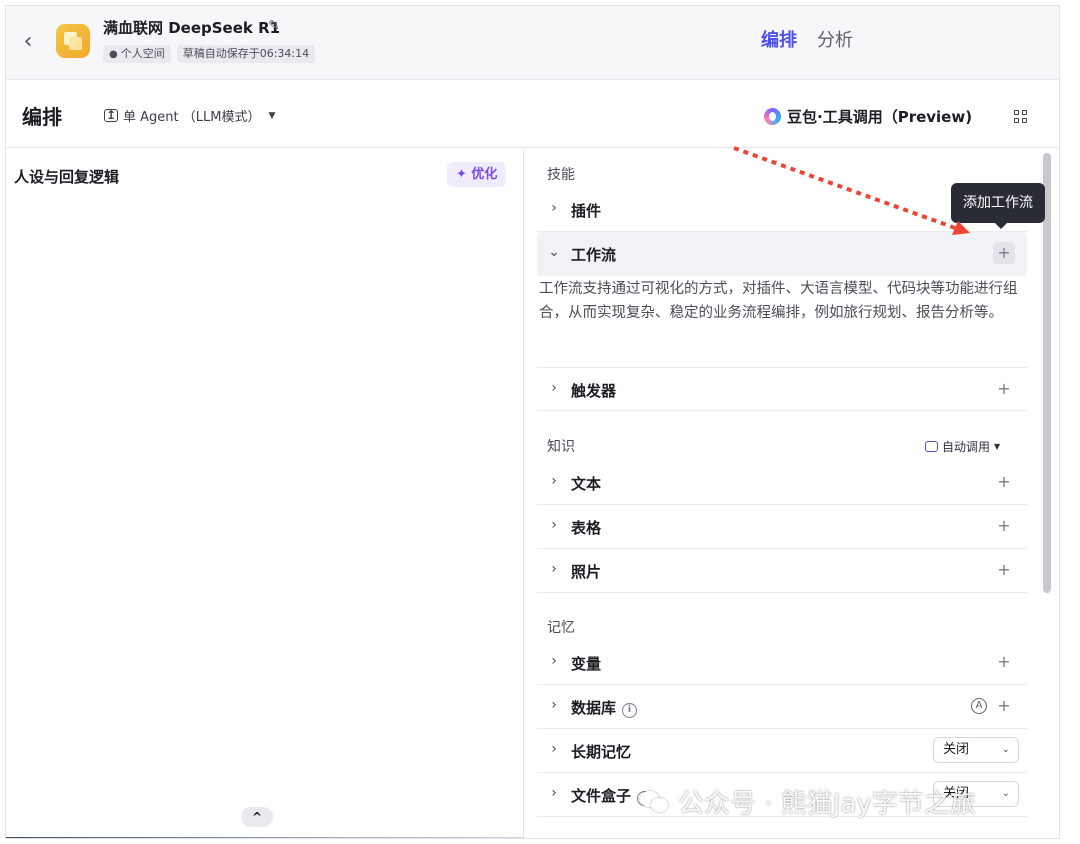 This screenshot has width=1080, height=844. I want to click on knowledge-row-photo: › 照片 +, so click(782, 571).